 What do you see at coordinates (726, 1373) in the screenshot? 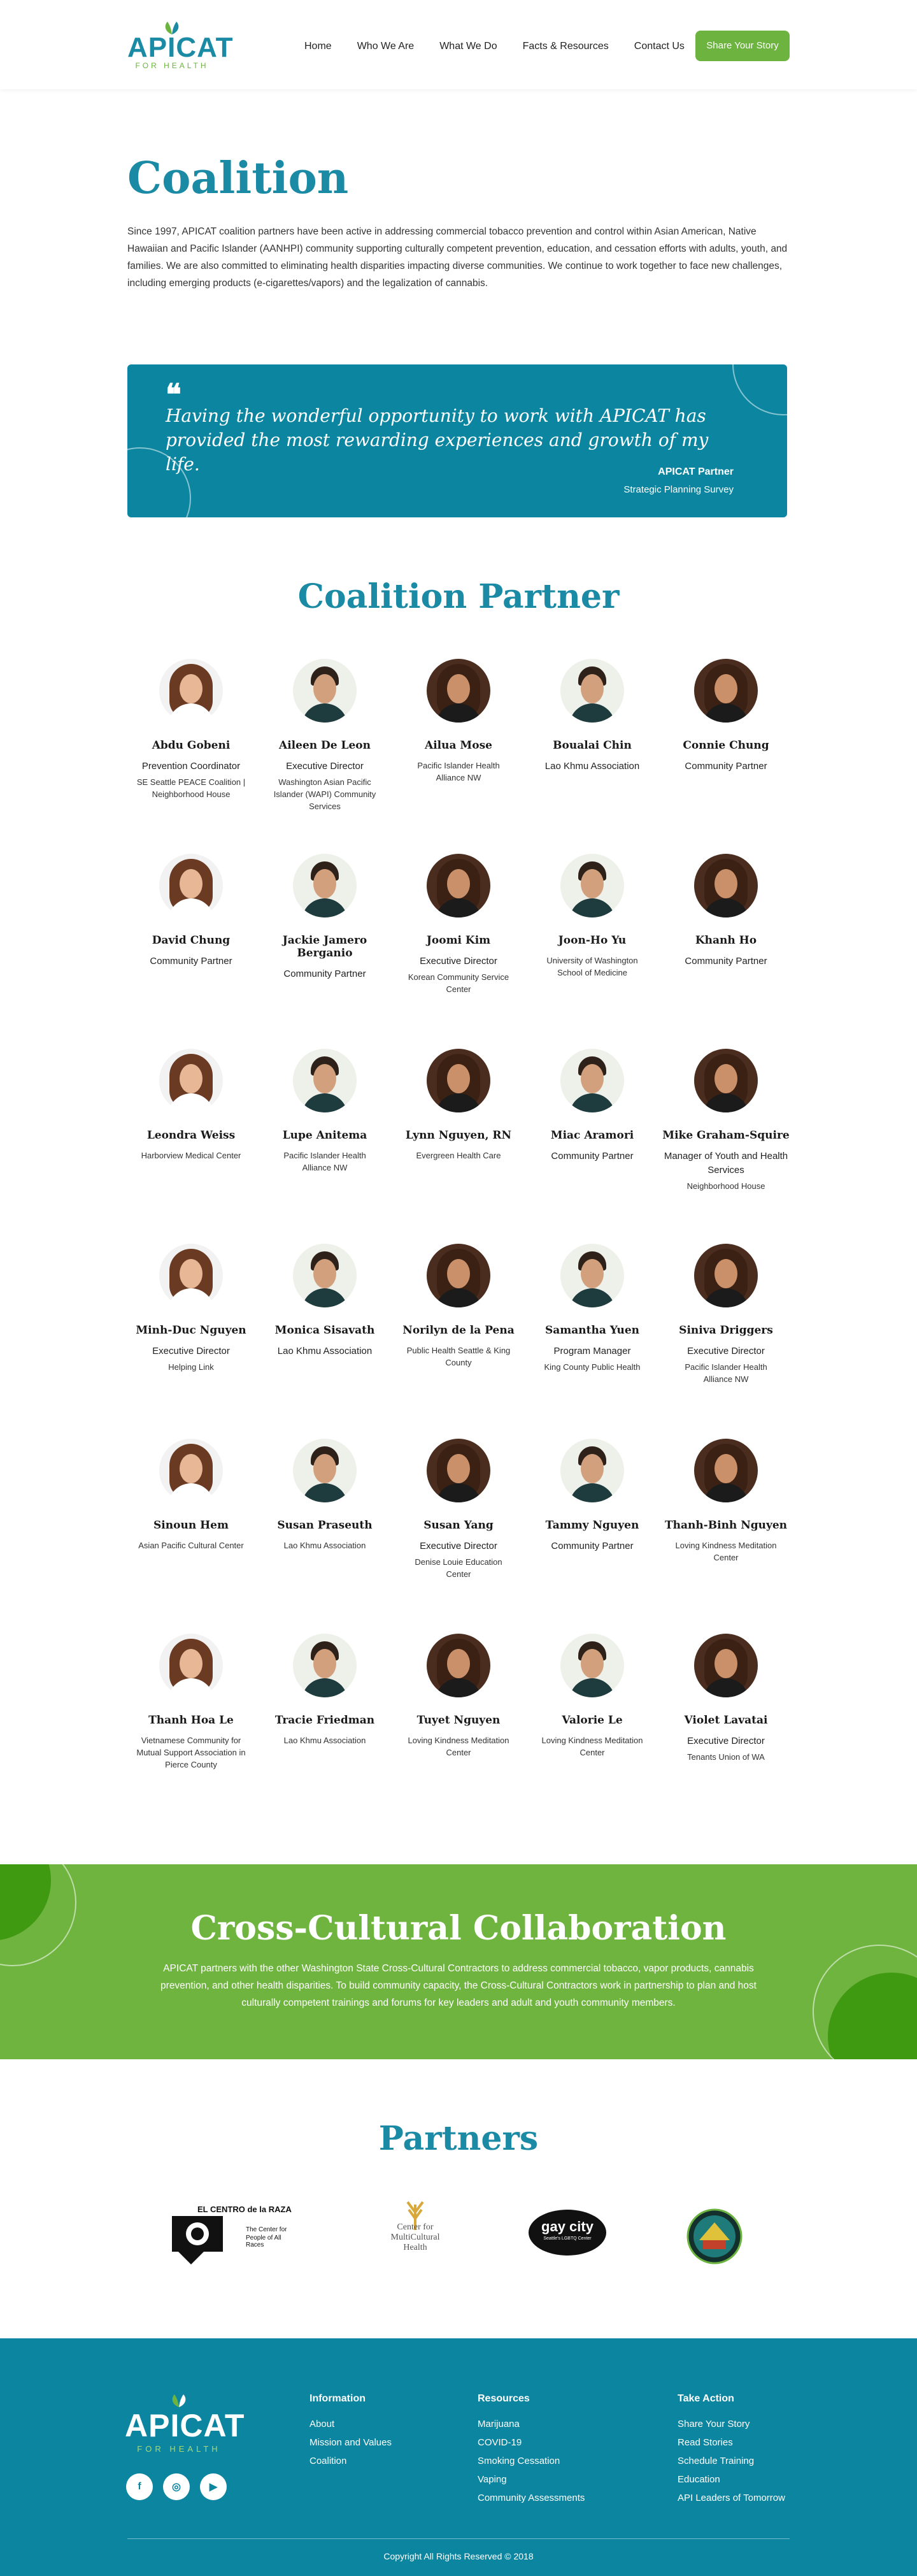
I see `partner-organization: Pacific Islander Health Alliance NW` at bounding box center [726, 1373].